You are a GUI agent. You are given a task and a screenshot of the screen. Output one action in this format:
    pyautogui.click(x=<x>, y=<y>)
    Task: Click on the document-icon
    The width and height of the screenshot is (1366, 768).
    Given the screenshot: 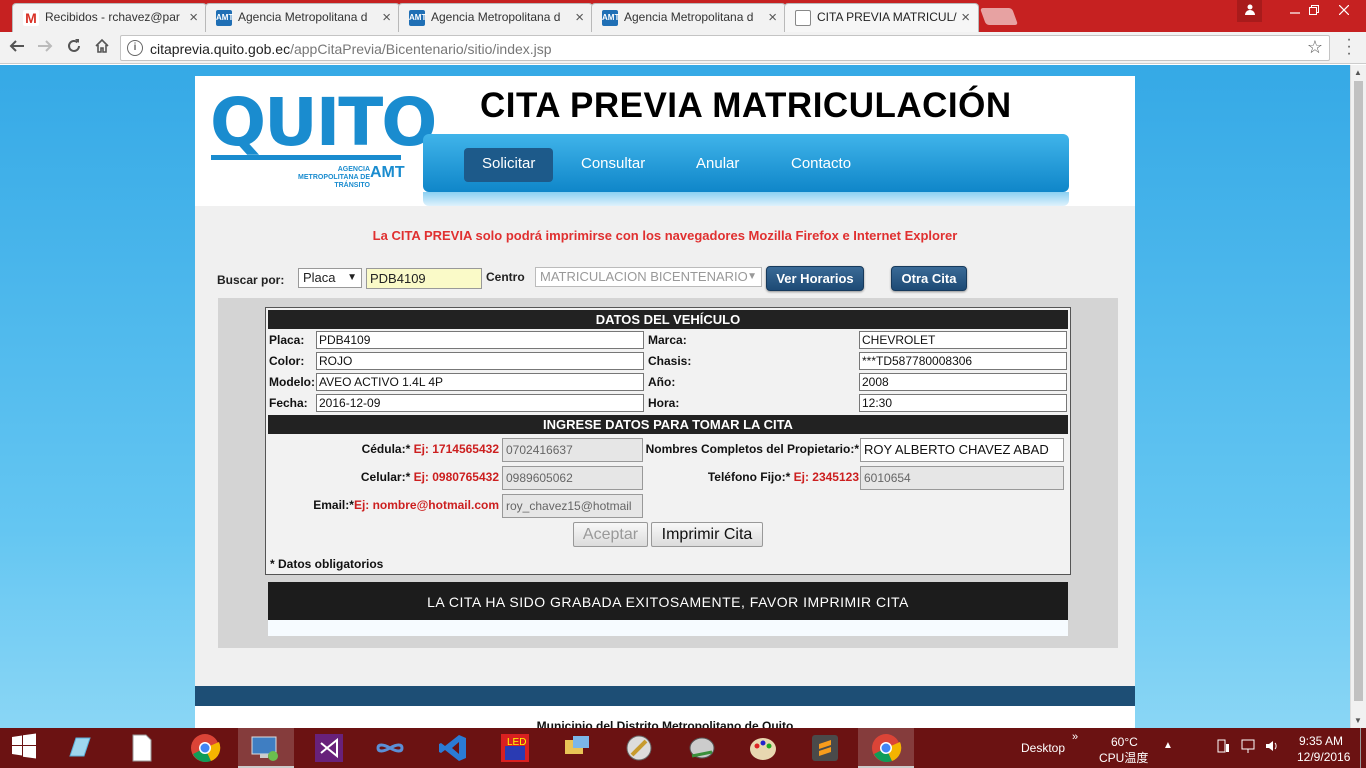 What is the action you would take?
    pyautogui.click(x=803, y=18)
    